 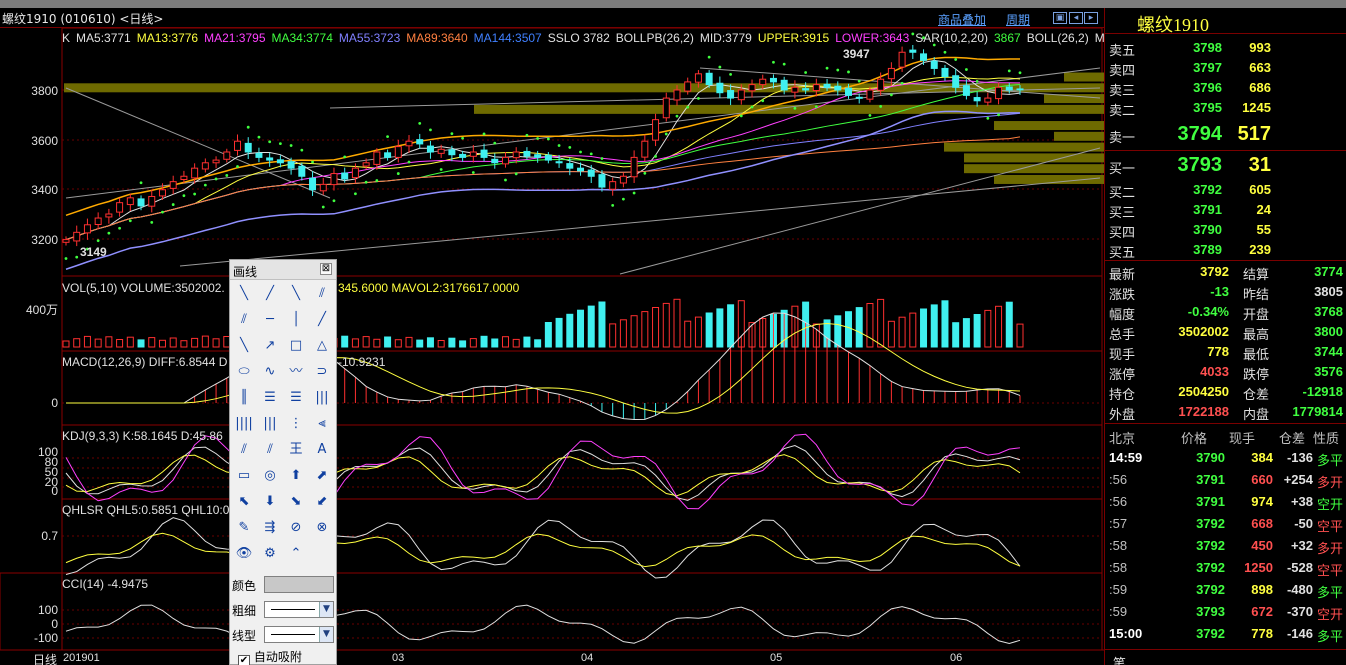 I want to click on draw-tool-button: ⋮, so click(x=296, y=424).